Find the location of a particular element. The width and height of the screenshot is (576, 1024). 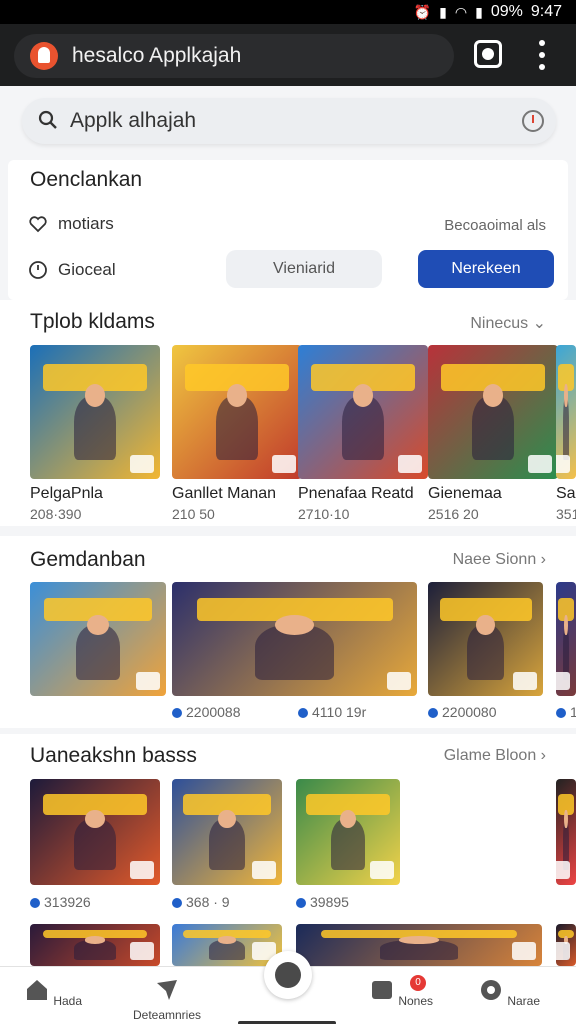

game-title: Gienemaa is located at coordinates (465, 493).